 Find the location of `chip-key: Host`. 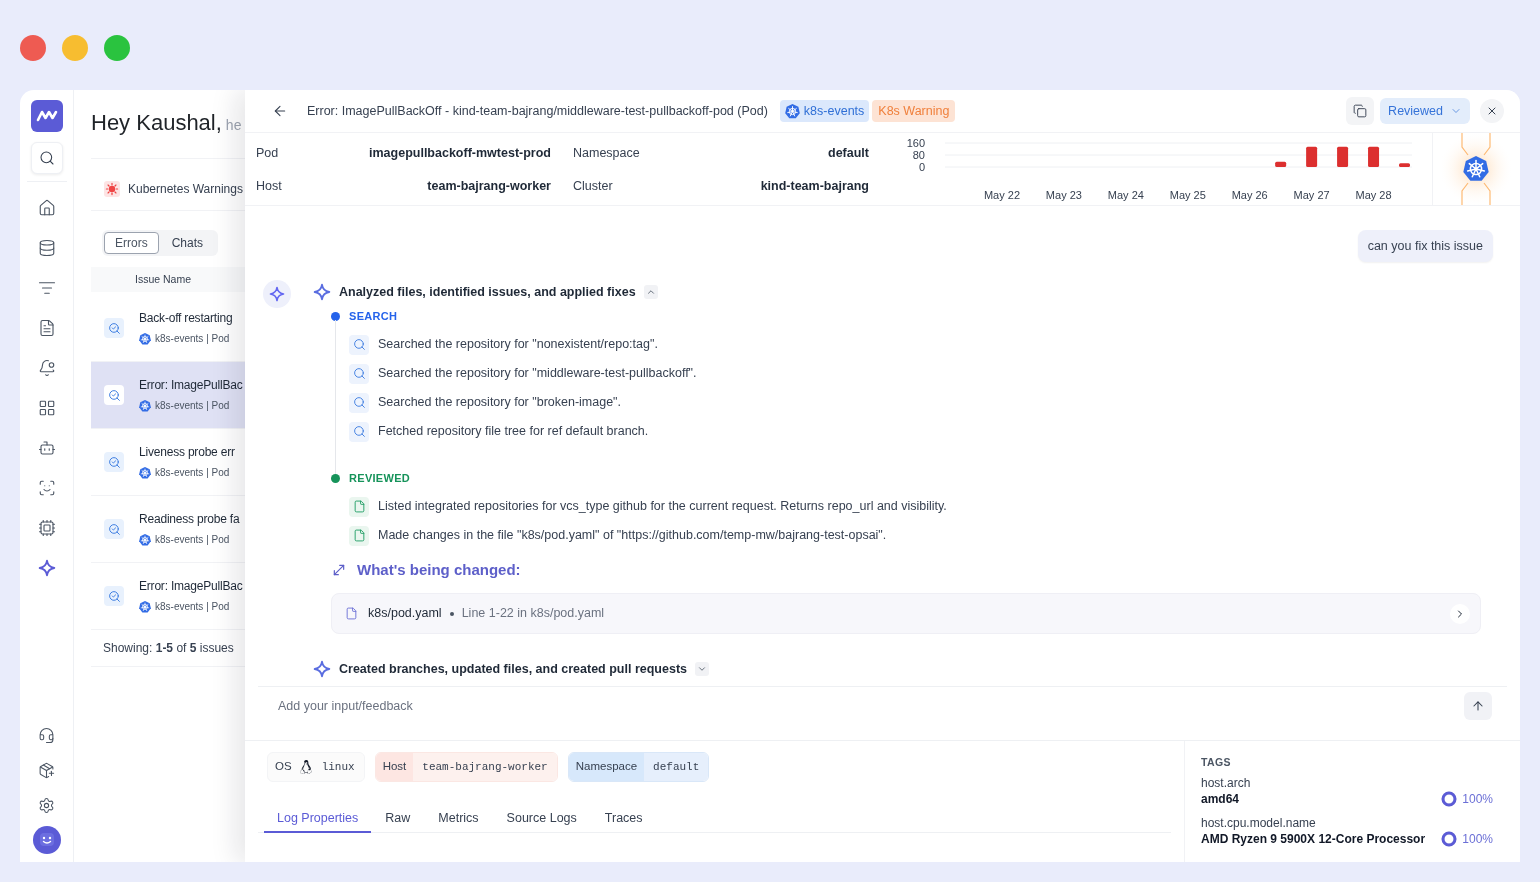

chip-key: Host is located at coordinates (394, 767).